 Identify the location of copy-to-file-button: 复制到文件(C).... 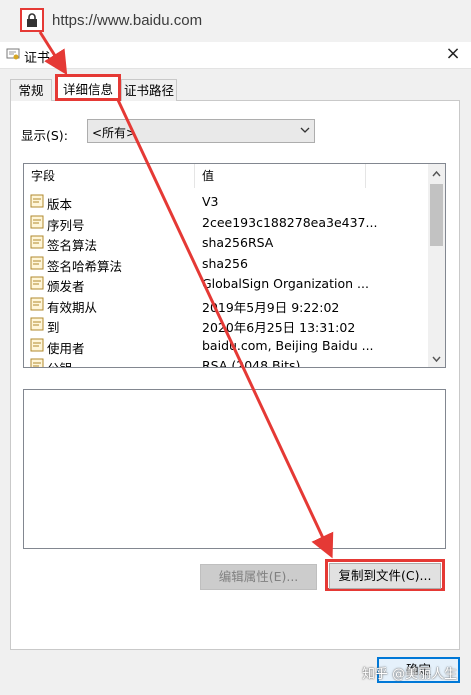
(385, 576).